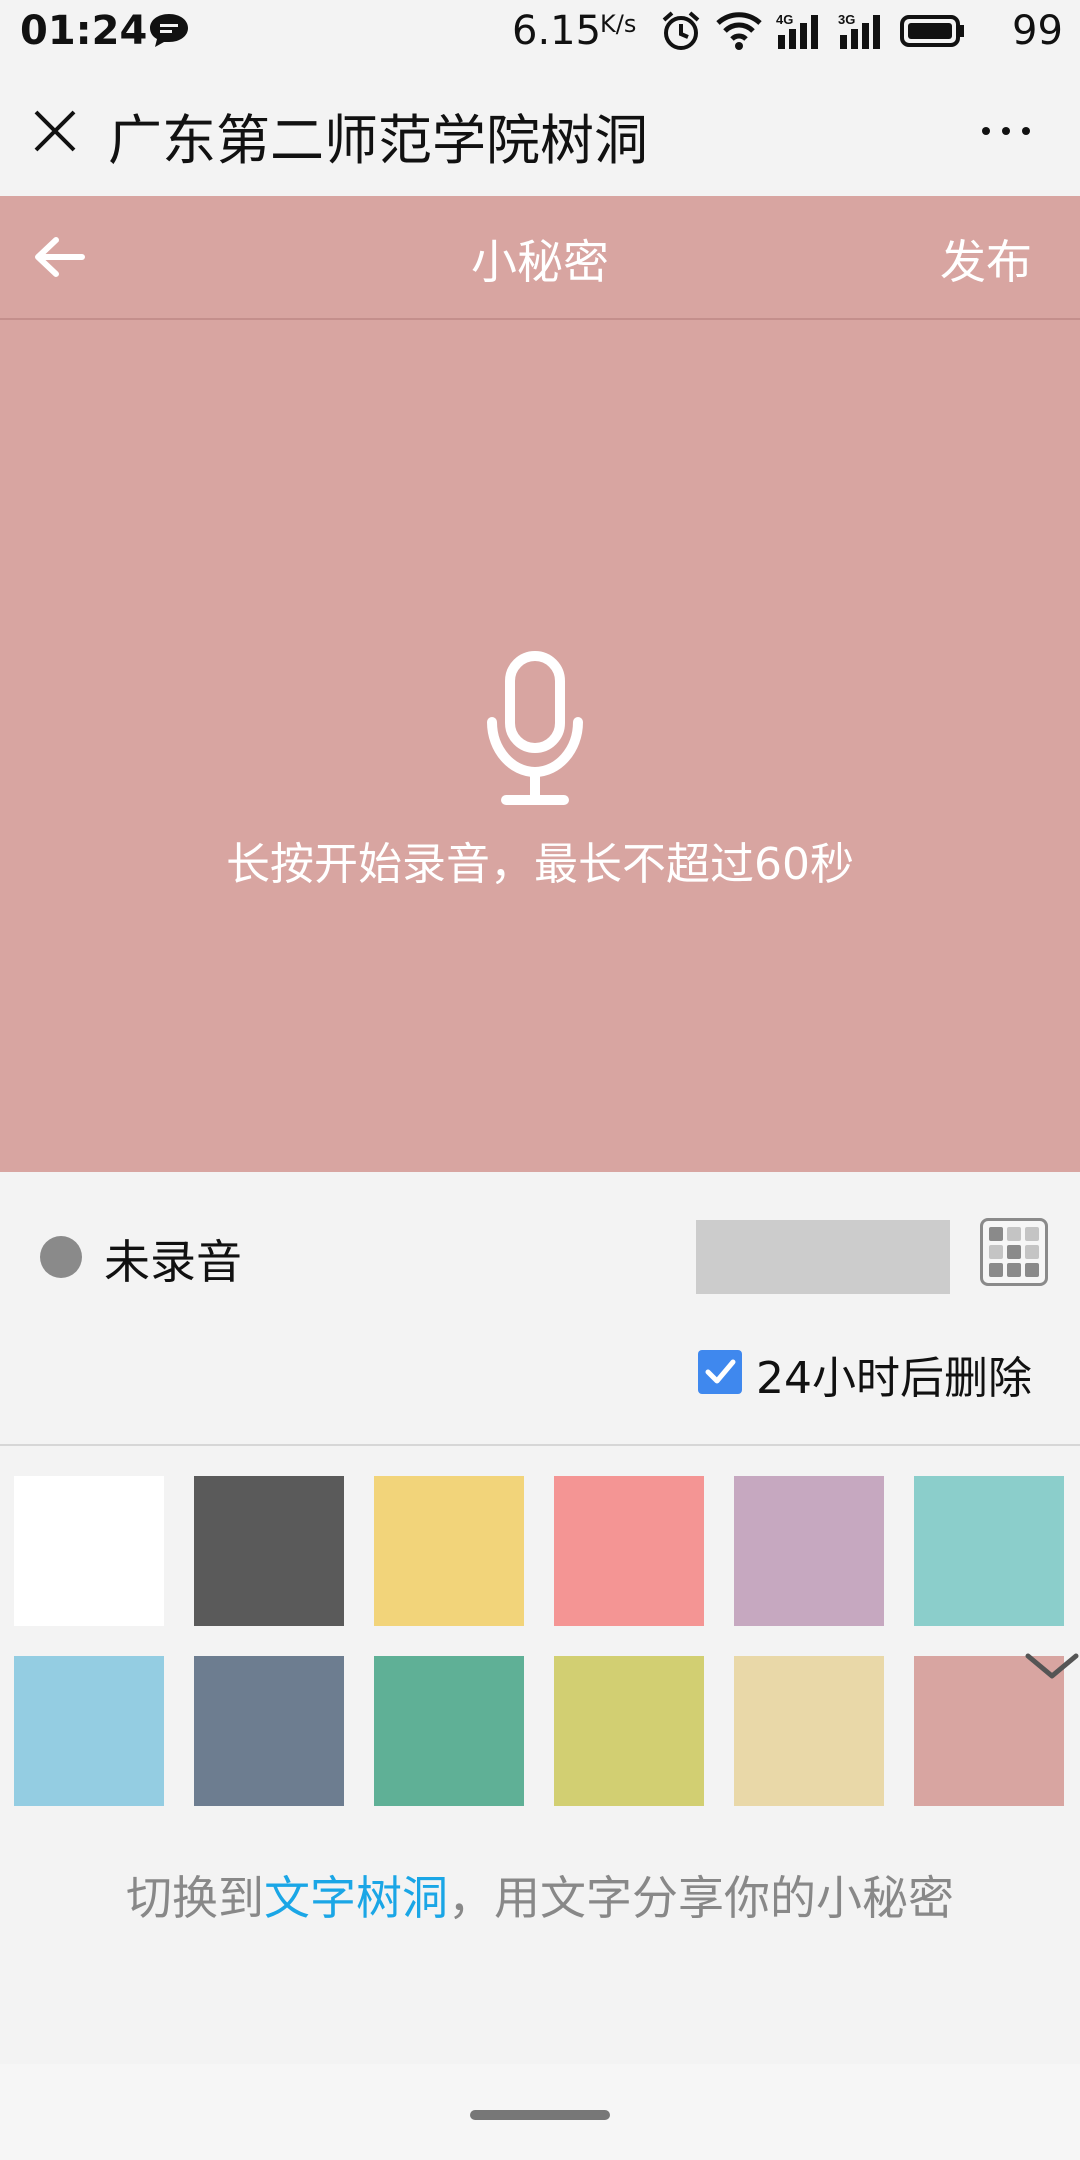 This screenshot has width=1080, height=2160. I want to click on status-time: 01:24, so click(84, 31).